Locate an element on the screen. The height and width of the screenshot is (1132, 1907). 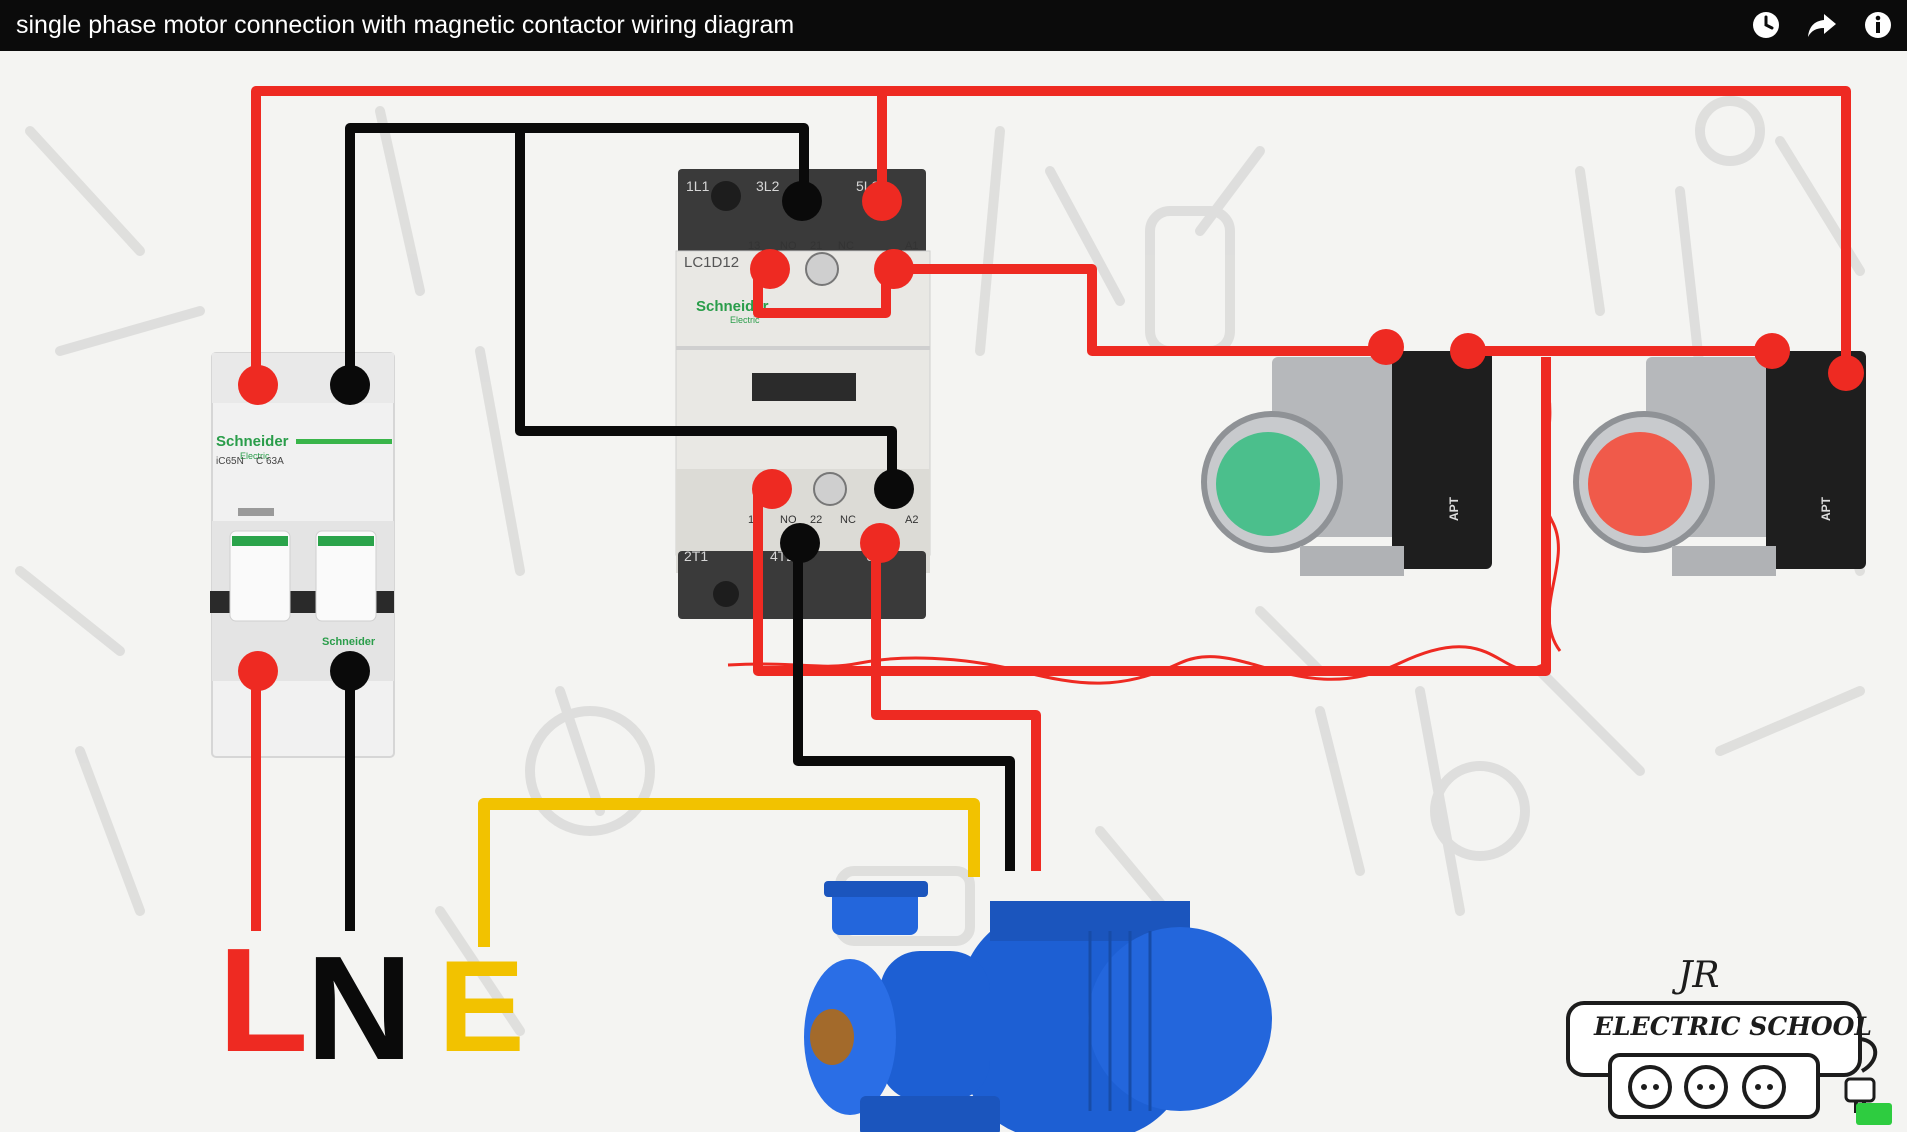
breaker-model: iC65N is located at coordinates (230, 461).